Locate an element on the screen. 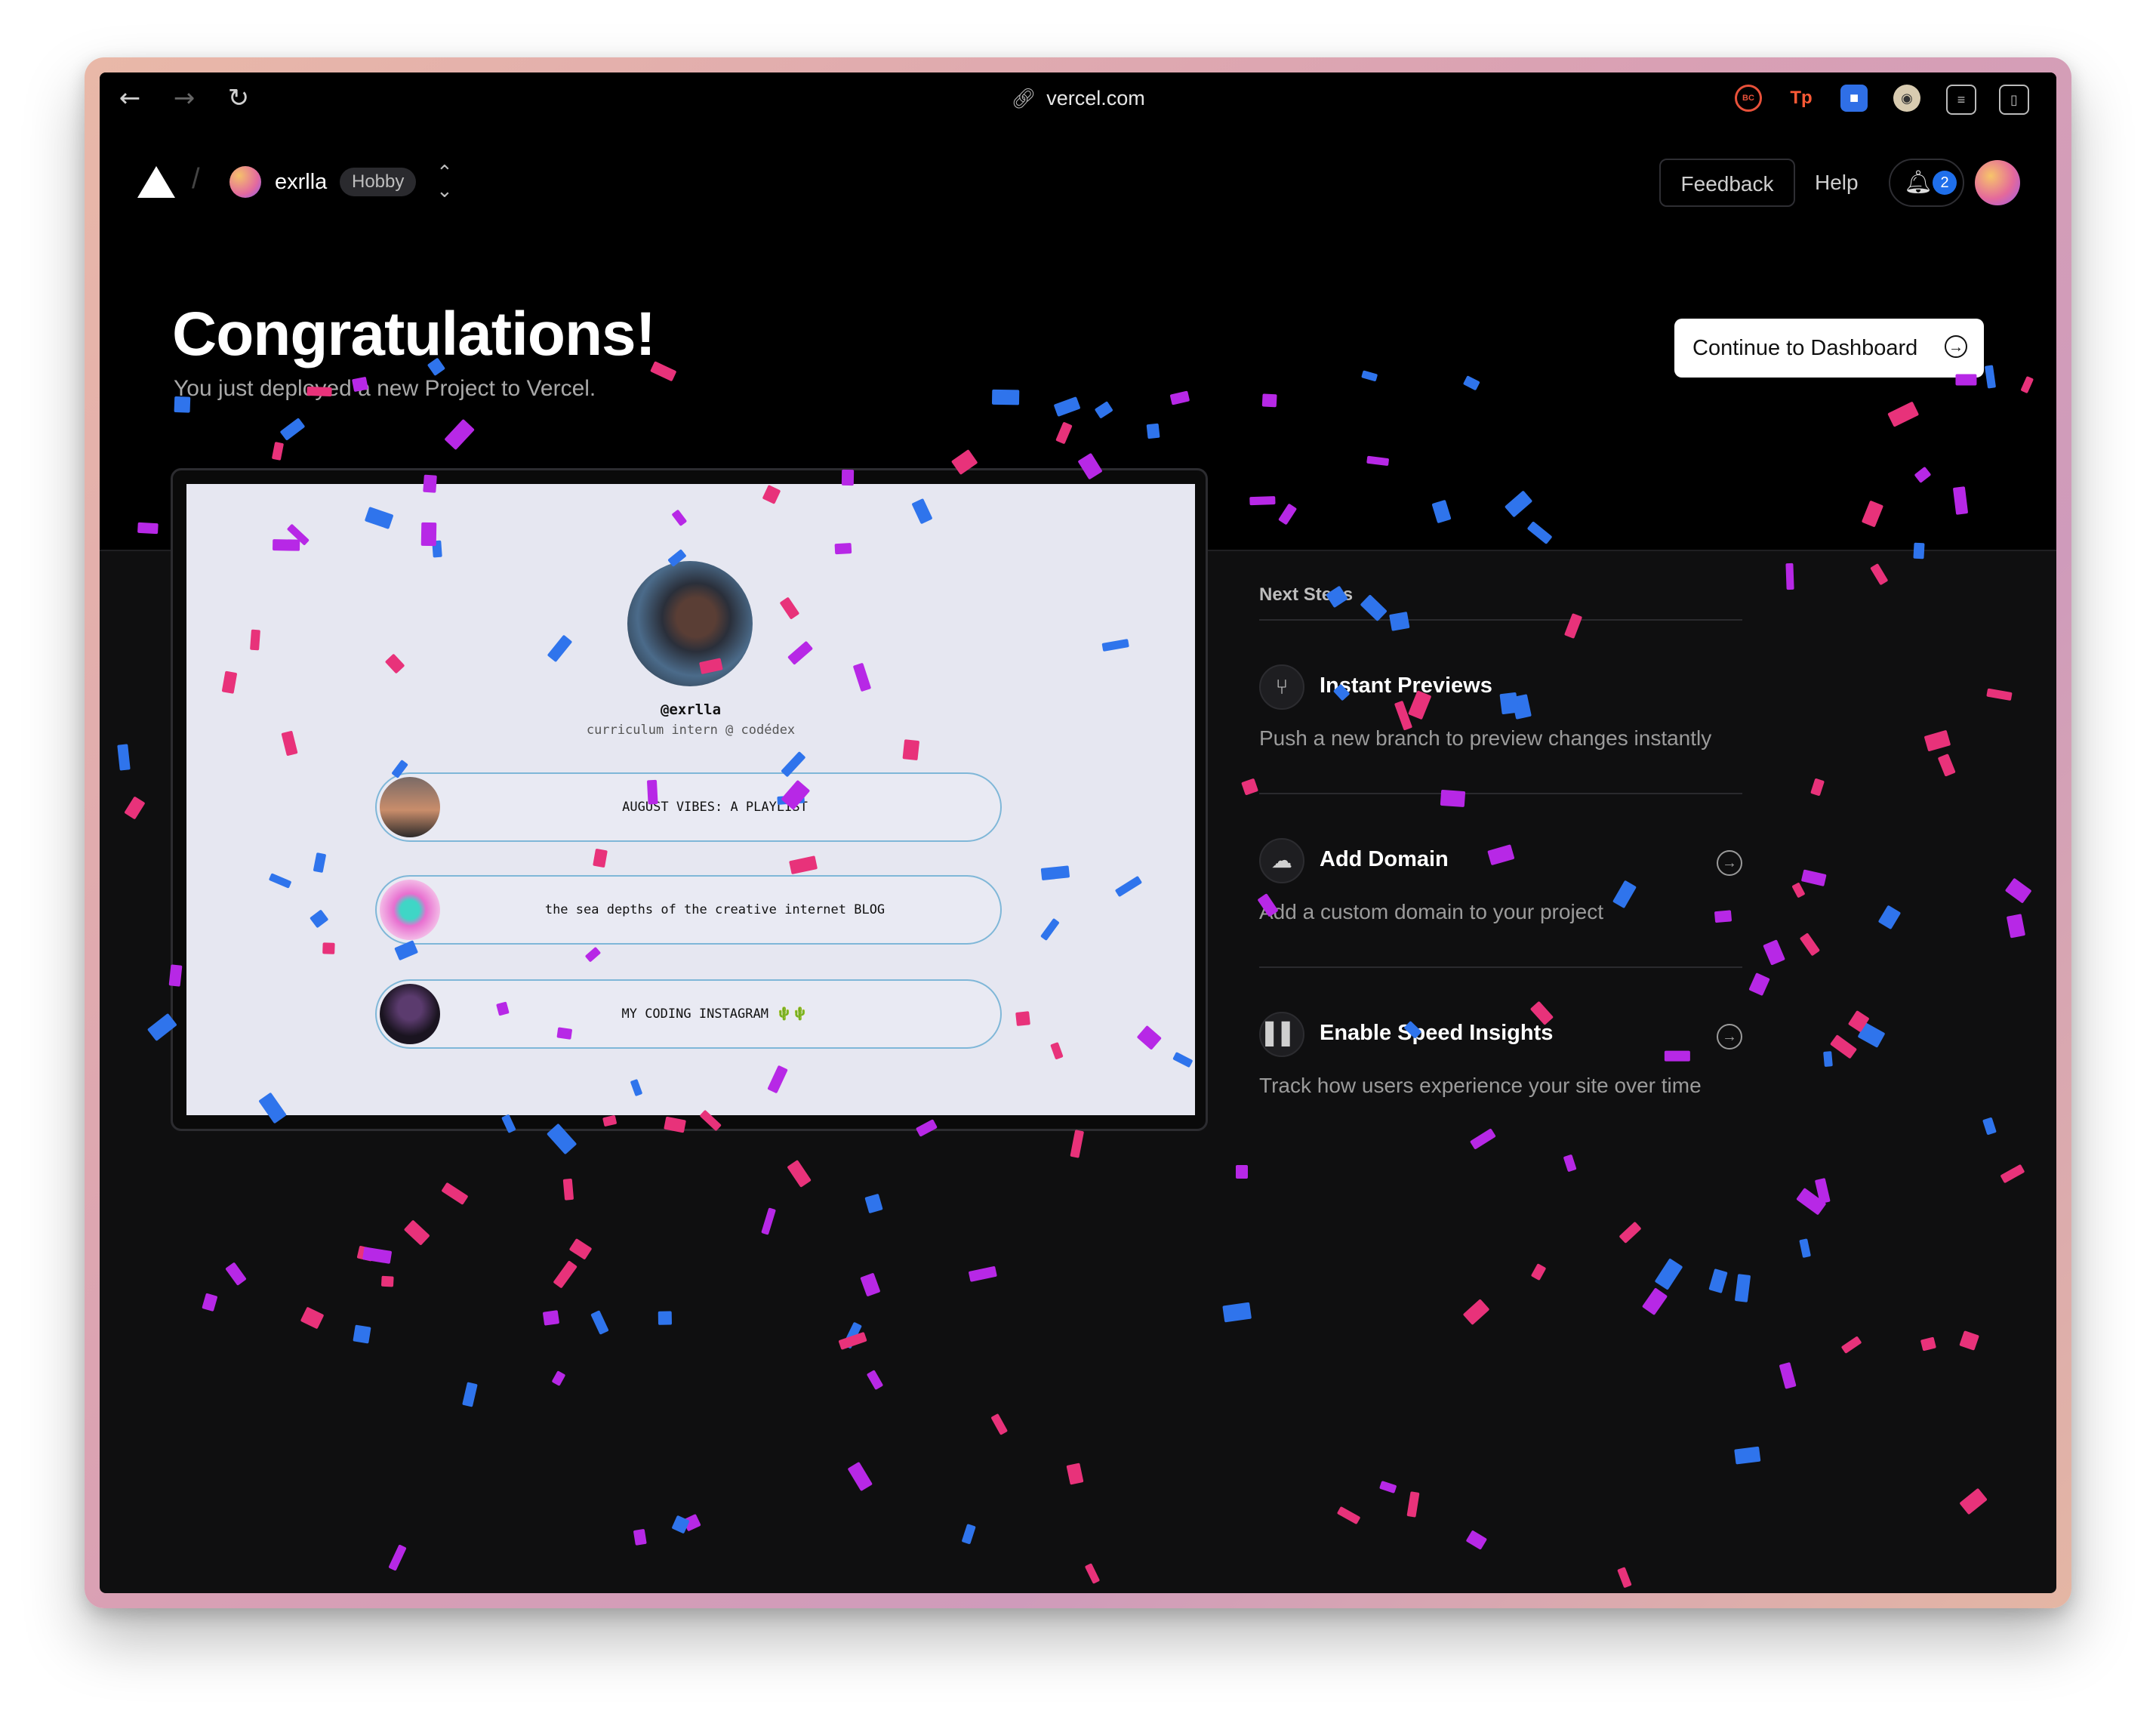 The height and width of the screenshot is (1720, 2156). profile-handle: @exrlla is located at coordinates (691, 709).